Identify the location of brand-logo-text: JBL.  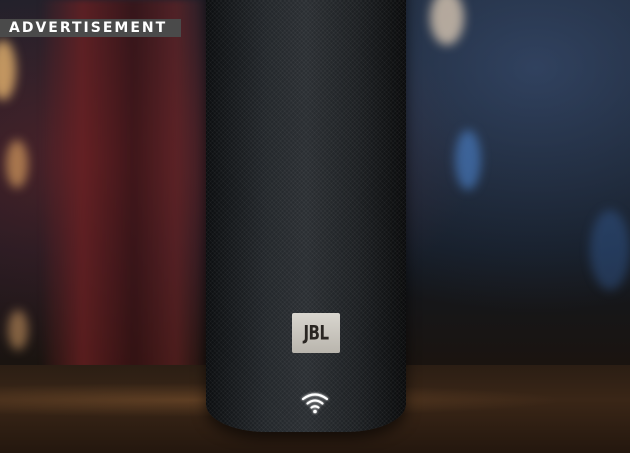
(316, 333).